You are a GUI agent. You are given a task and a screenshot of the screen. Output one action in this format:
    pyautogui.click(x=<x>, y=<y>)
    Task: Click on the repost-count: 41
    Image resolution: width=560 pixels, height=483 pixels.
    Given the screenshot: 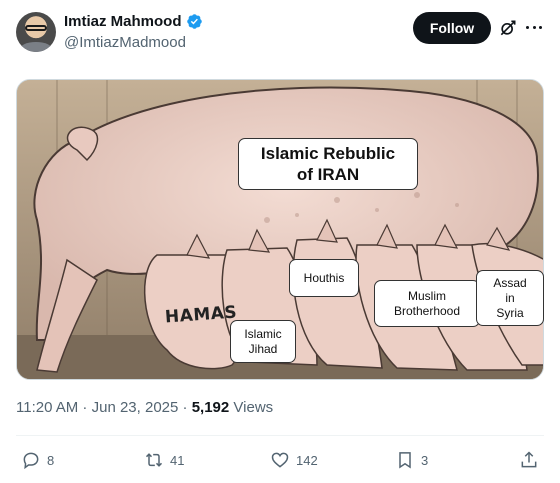 What is the action you would take?
    pyautogui.click(x=177, y=460)
    